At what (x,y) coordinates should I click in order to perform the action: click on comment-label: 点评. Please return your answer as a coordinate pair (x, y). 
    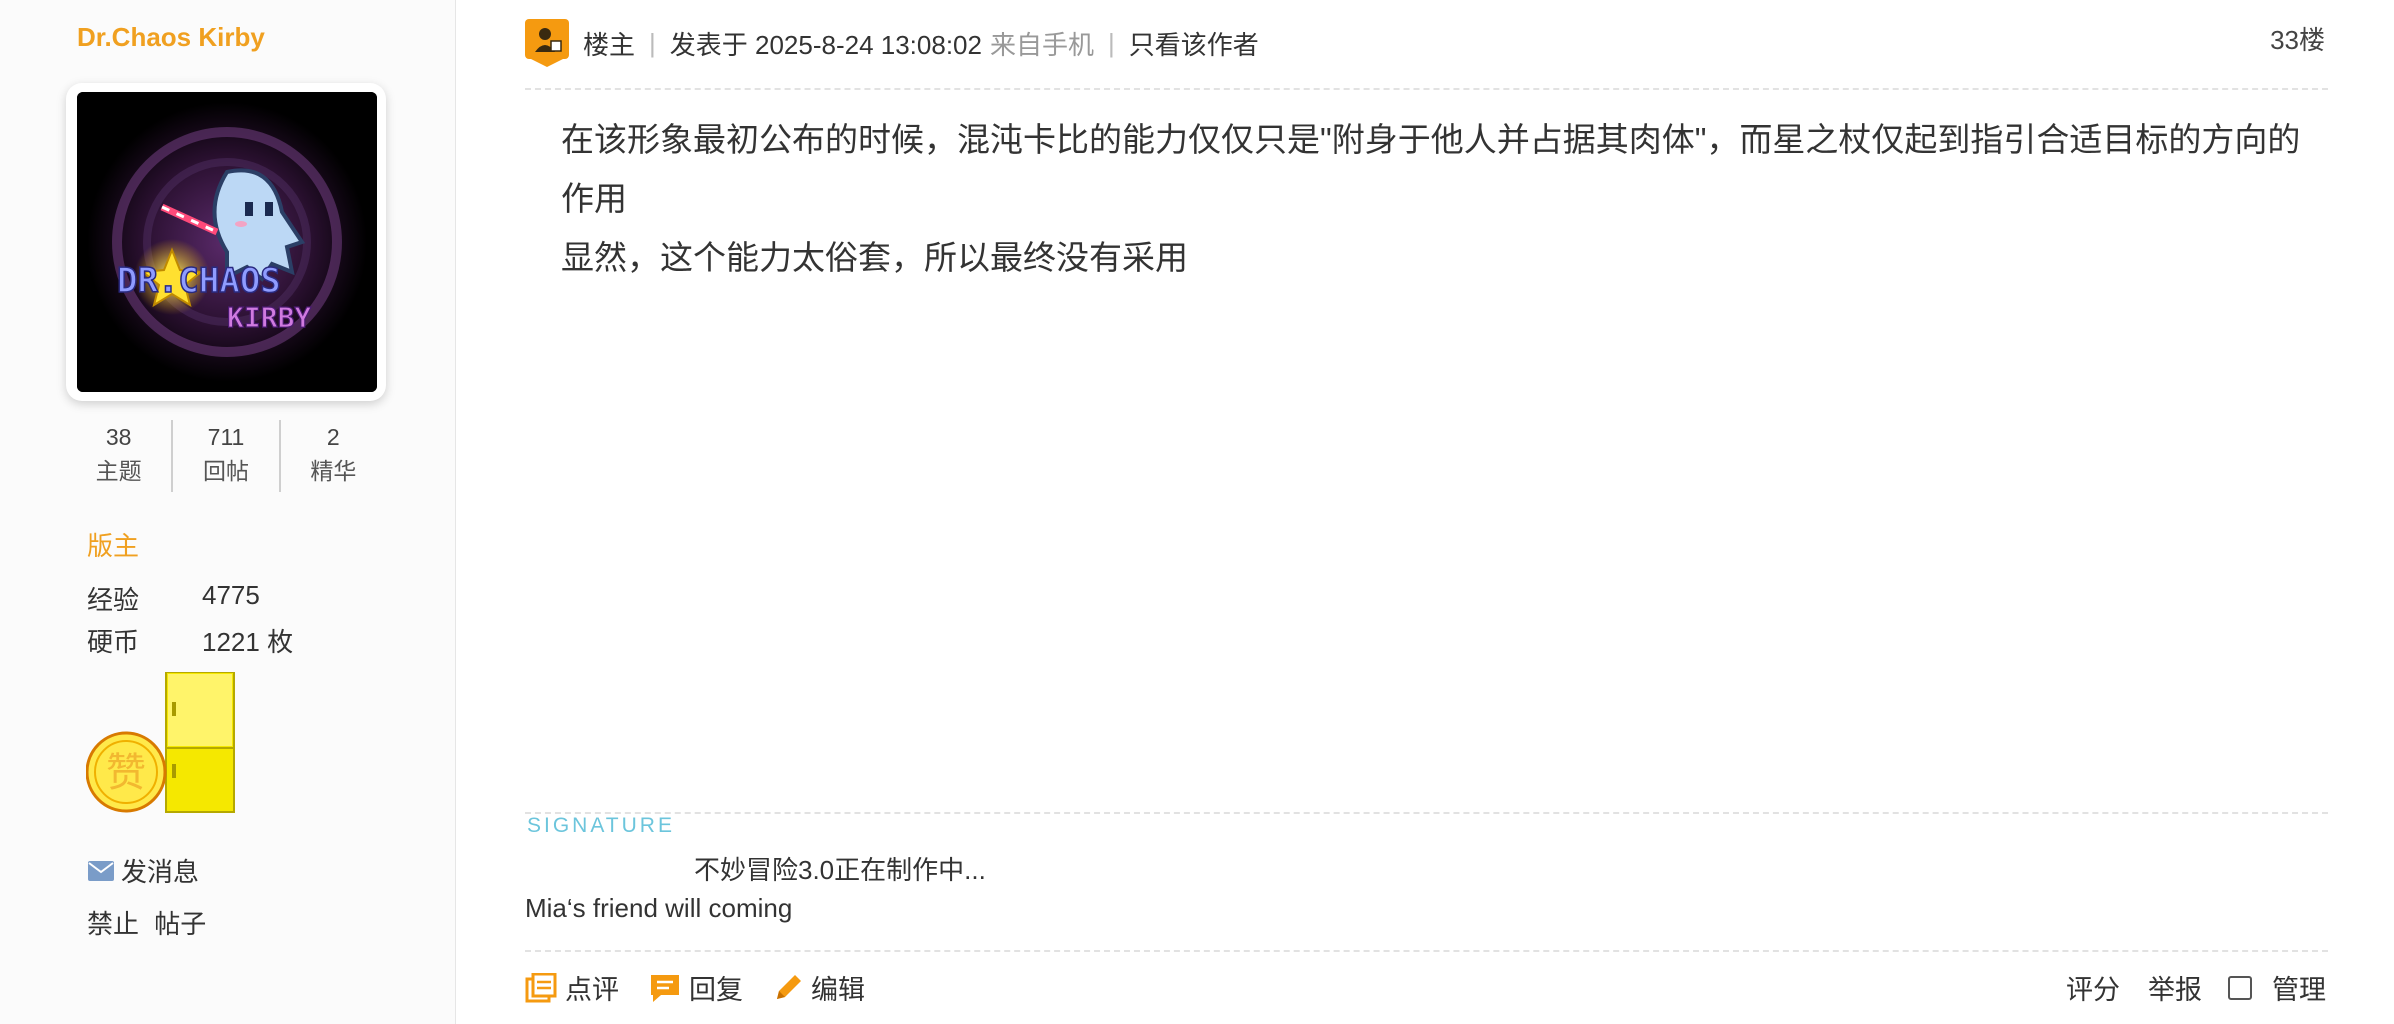
    Looking at the image, I should click on (592, 990).